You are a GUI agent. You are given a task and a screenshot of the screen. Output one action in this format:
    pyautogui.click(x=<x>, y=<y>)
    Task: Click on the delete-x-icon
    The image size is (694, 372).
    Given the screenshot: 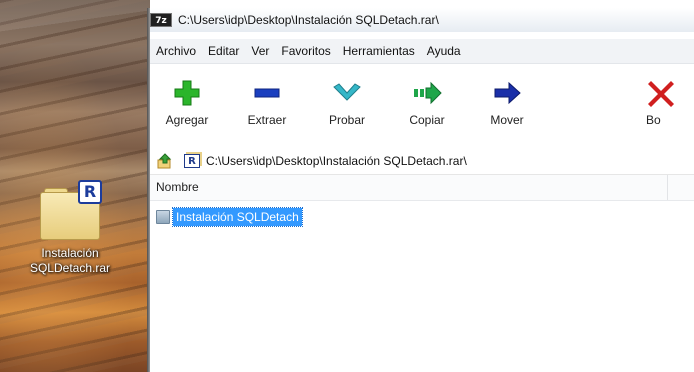 What is the action you would take?
    pyautogui.click(x=661, y=94)
    